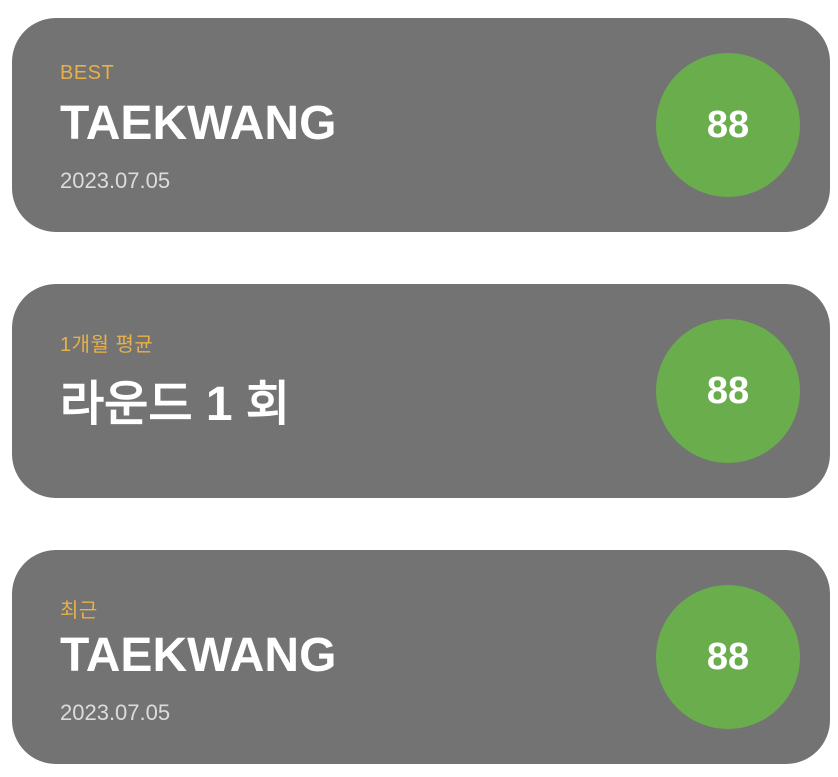 This screenshot has width=838, height=777. Describe the element at coordinates (115, 180) in the screenshot. I see `best-round-date: 2023.07.05` at that location.